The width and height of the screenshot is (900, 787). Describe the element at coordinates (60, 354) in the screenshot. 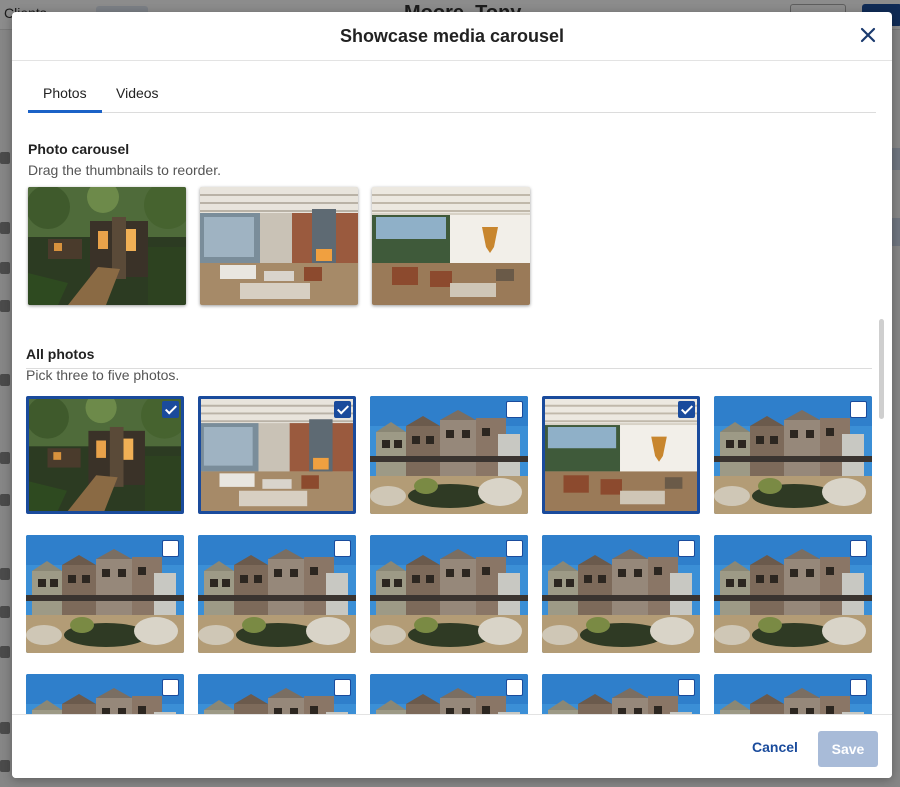

I see `all-photos-title: All photos` at that location.